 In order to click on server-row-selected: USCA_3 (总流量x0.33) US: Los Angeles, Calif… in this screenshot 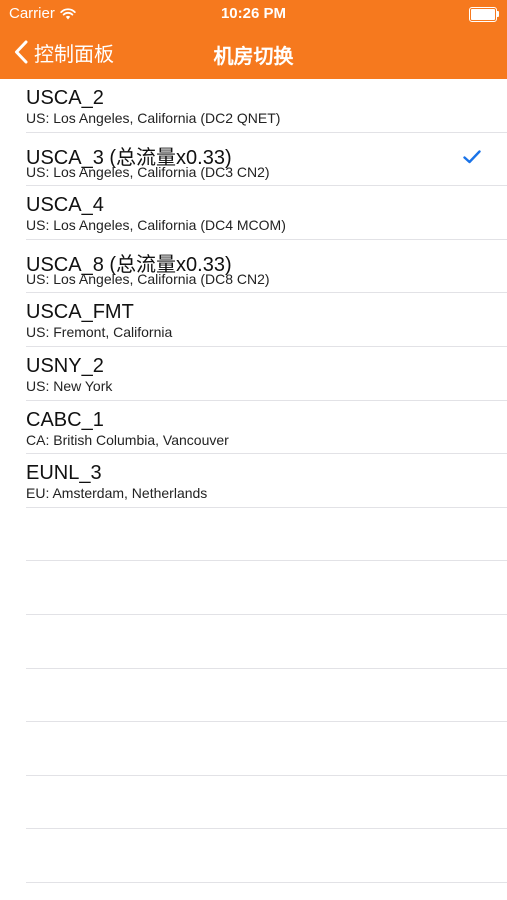, I will do `click(253, 160)`.